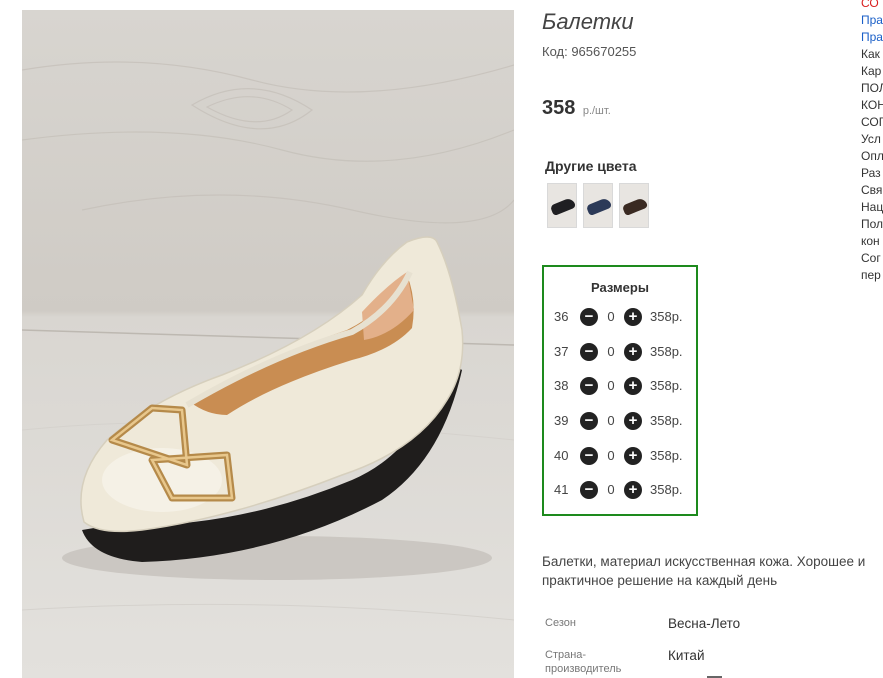 This screenshot has height=678, width=883. What do you see at coordinates (596, 111) in the screenshot?
I see `price-unit: р./шт.` at bounding box center [596, 111].